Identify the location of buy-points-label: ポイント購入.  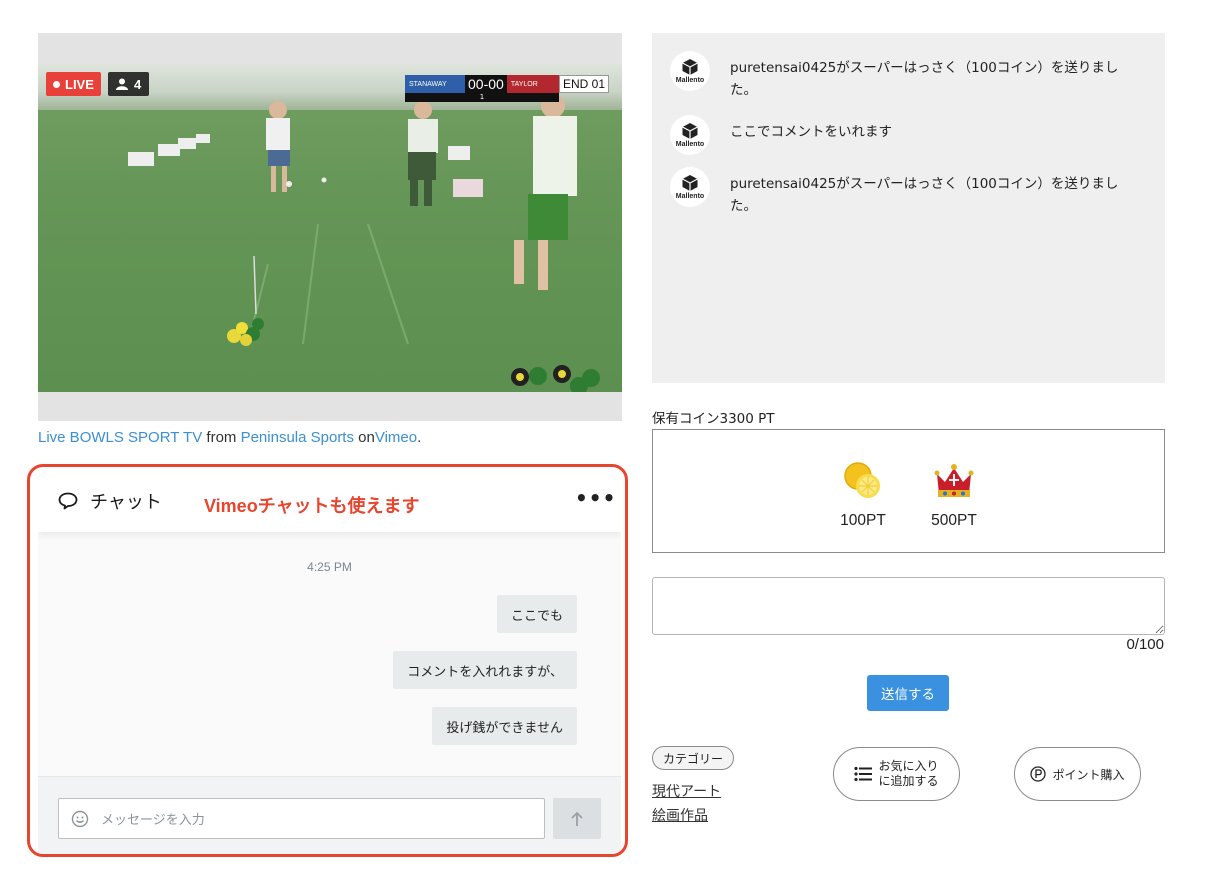
(1088, 774).